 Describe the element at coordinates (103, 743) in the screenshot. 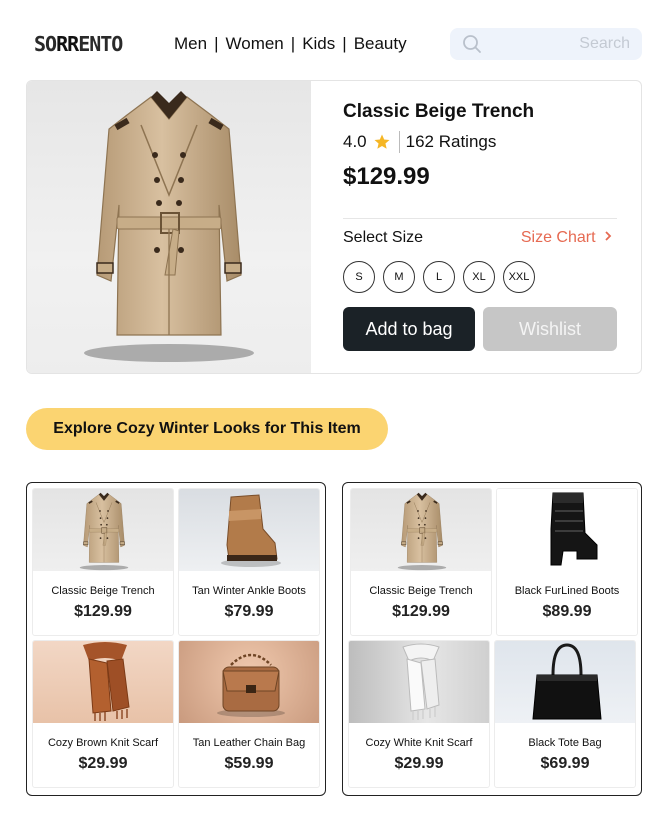

I see `item-name: Cozy Brown Knit Scarf` at that location.